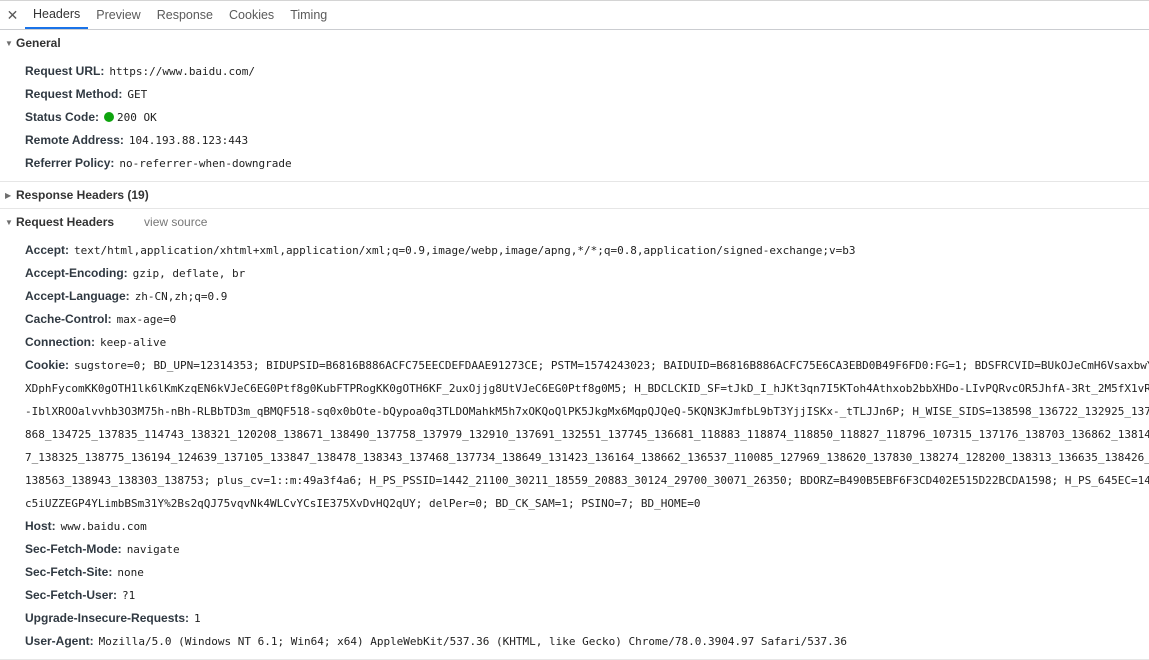 The height and width of the screenshot is (660, 1149). I want to click on collapsed-triangle-icon: ▶, so click(8, 195).